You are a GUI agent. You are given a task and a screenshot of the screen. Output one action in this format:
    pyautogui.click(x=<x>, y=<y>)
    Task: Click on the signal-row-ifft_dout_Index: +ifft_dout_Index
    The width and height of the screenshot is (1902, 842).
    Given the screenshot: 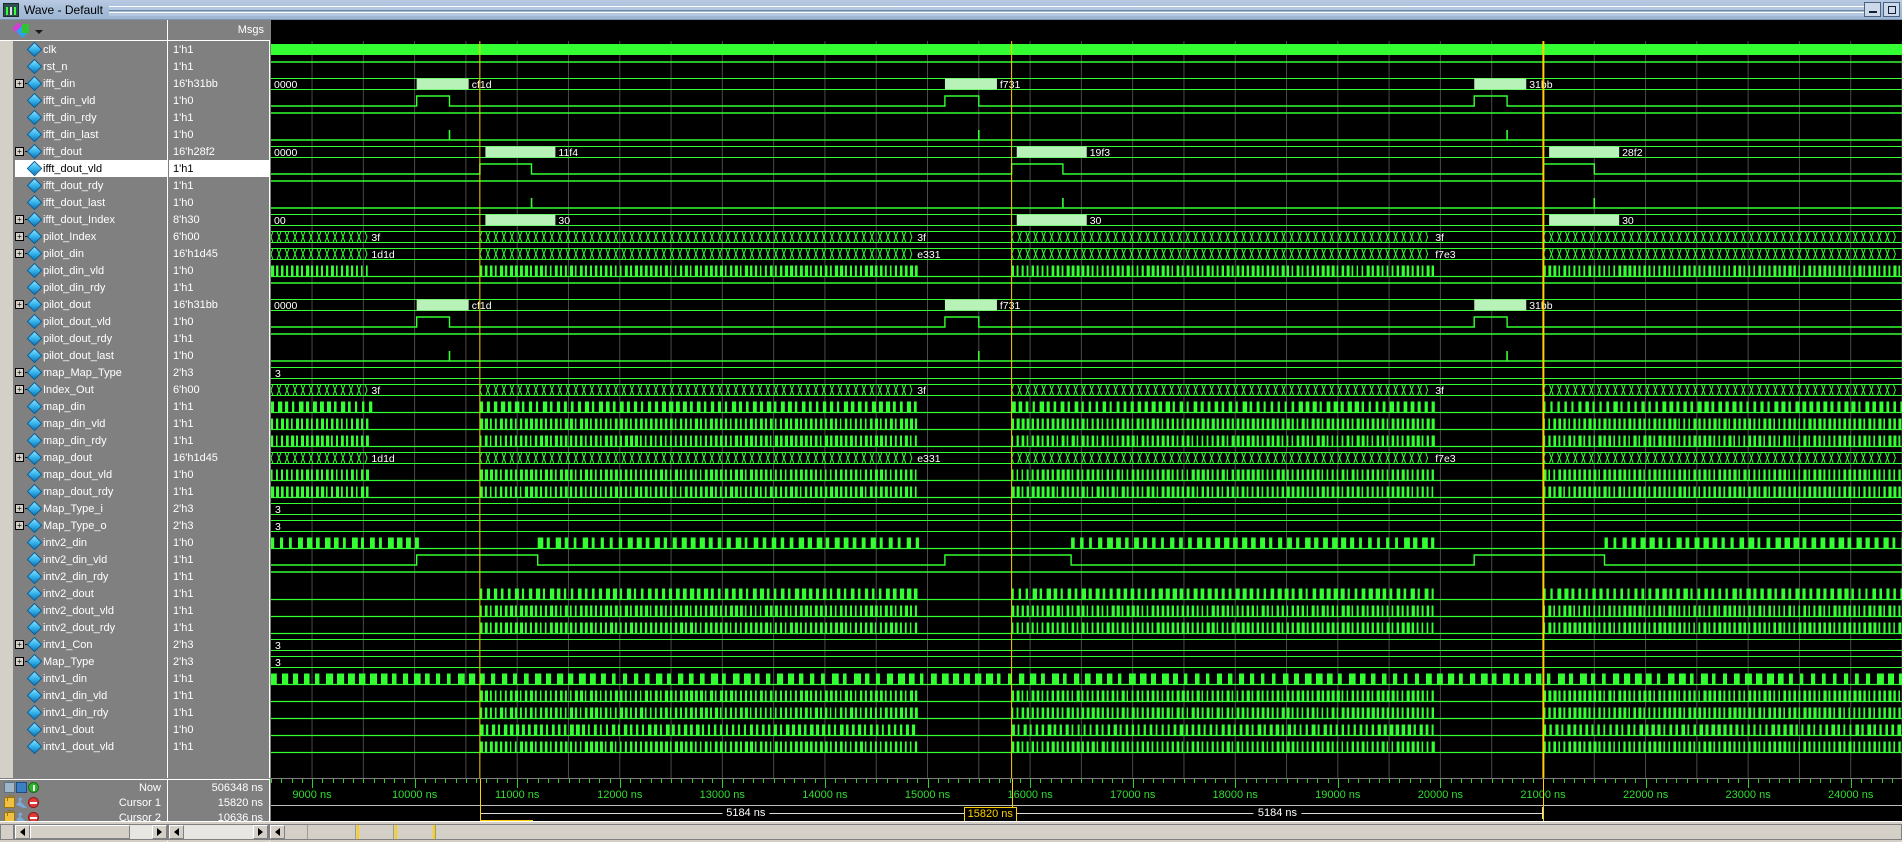 What is the action you would take?
    pyautogui.click(x=91, y=219)
    